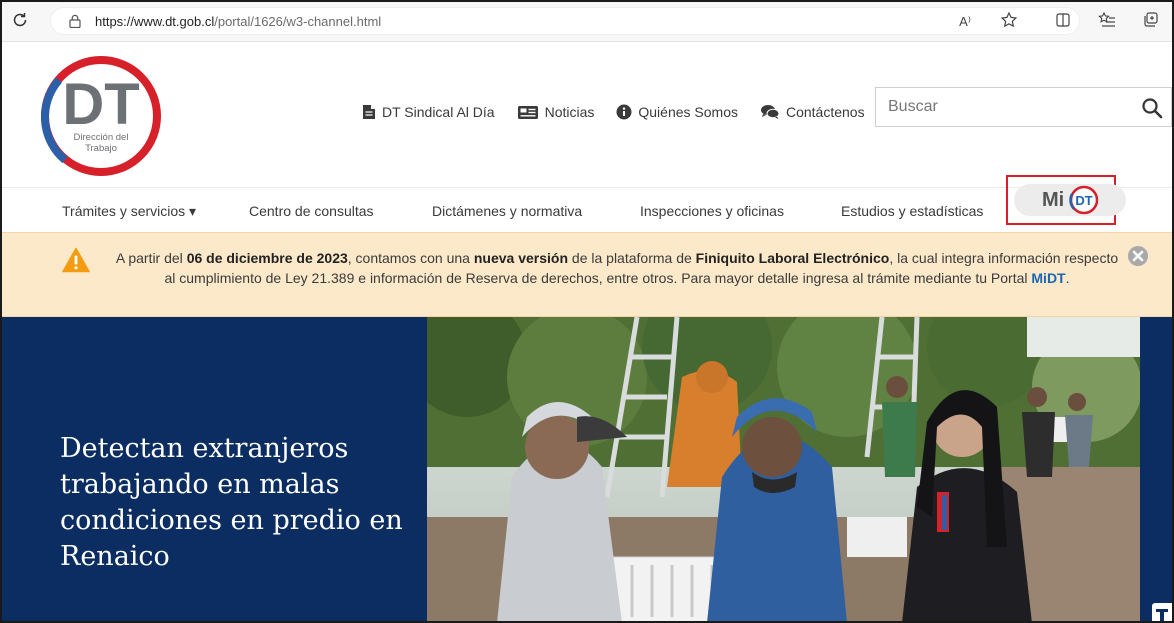 This screenshot has width=1174, height=623. Describe the element at coordinates (101, 148) in the screenshot. I see `logo-subtitle-2: Trabajo` at that location.